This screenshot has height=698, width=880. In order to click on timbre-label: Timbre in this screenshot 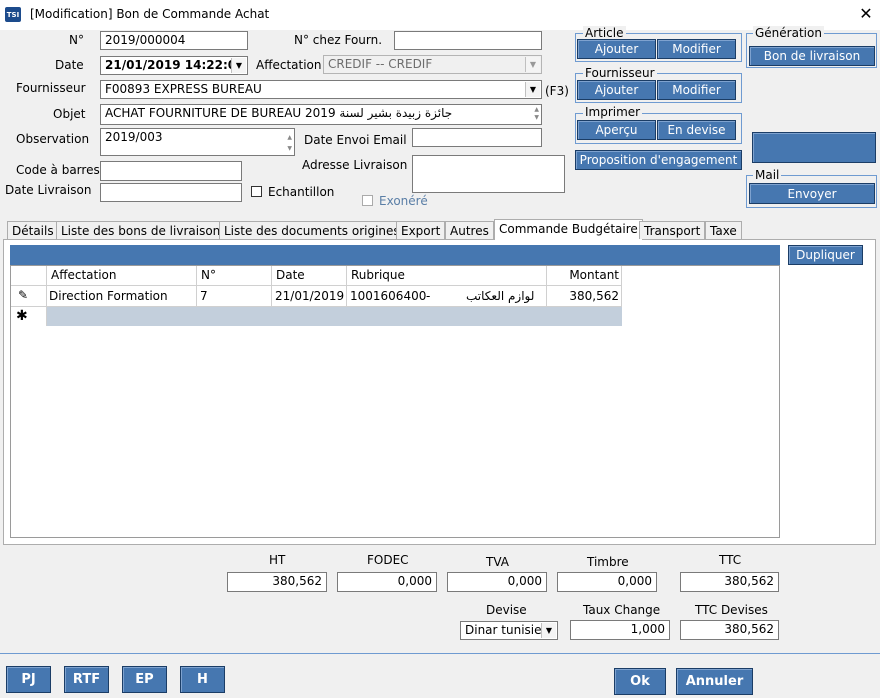, I will do `click(608, 562)`.